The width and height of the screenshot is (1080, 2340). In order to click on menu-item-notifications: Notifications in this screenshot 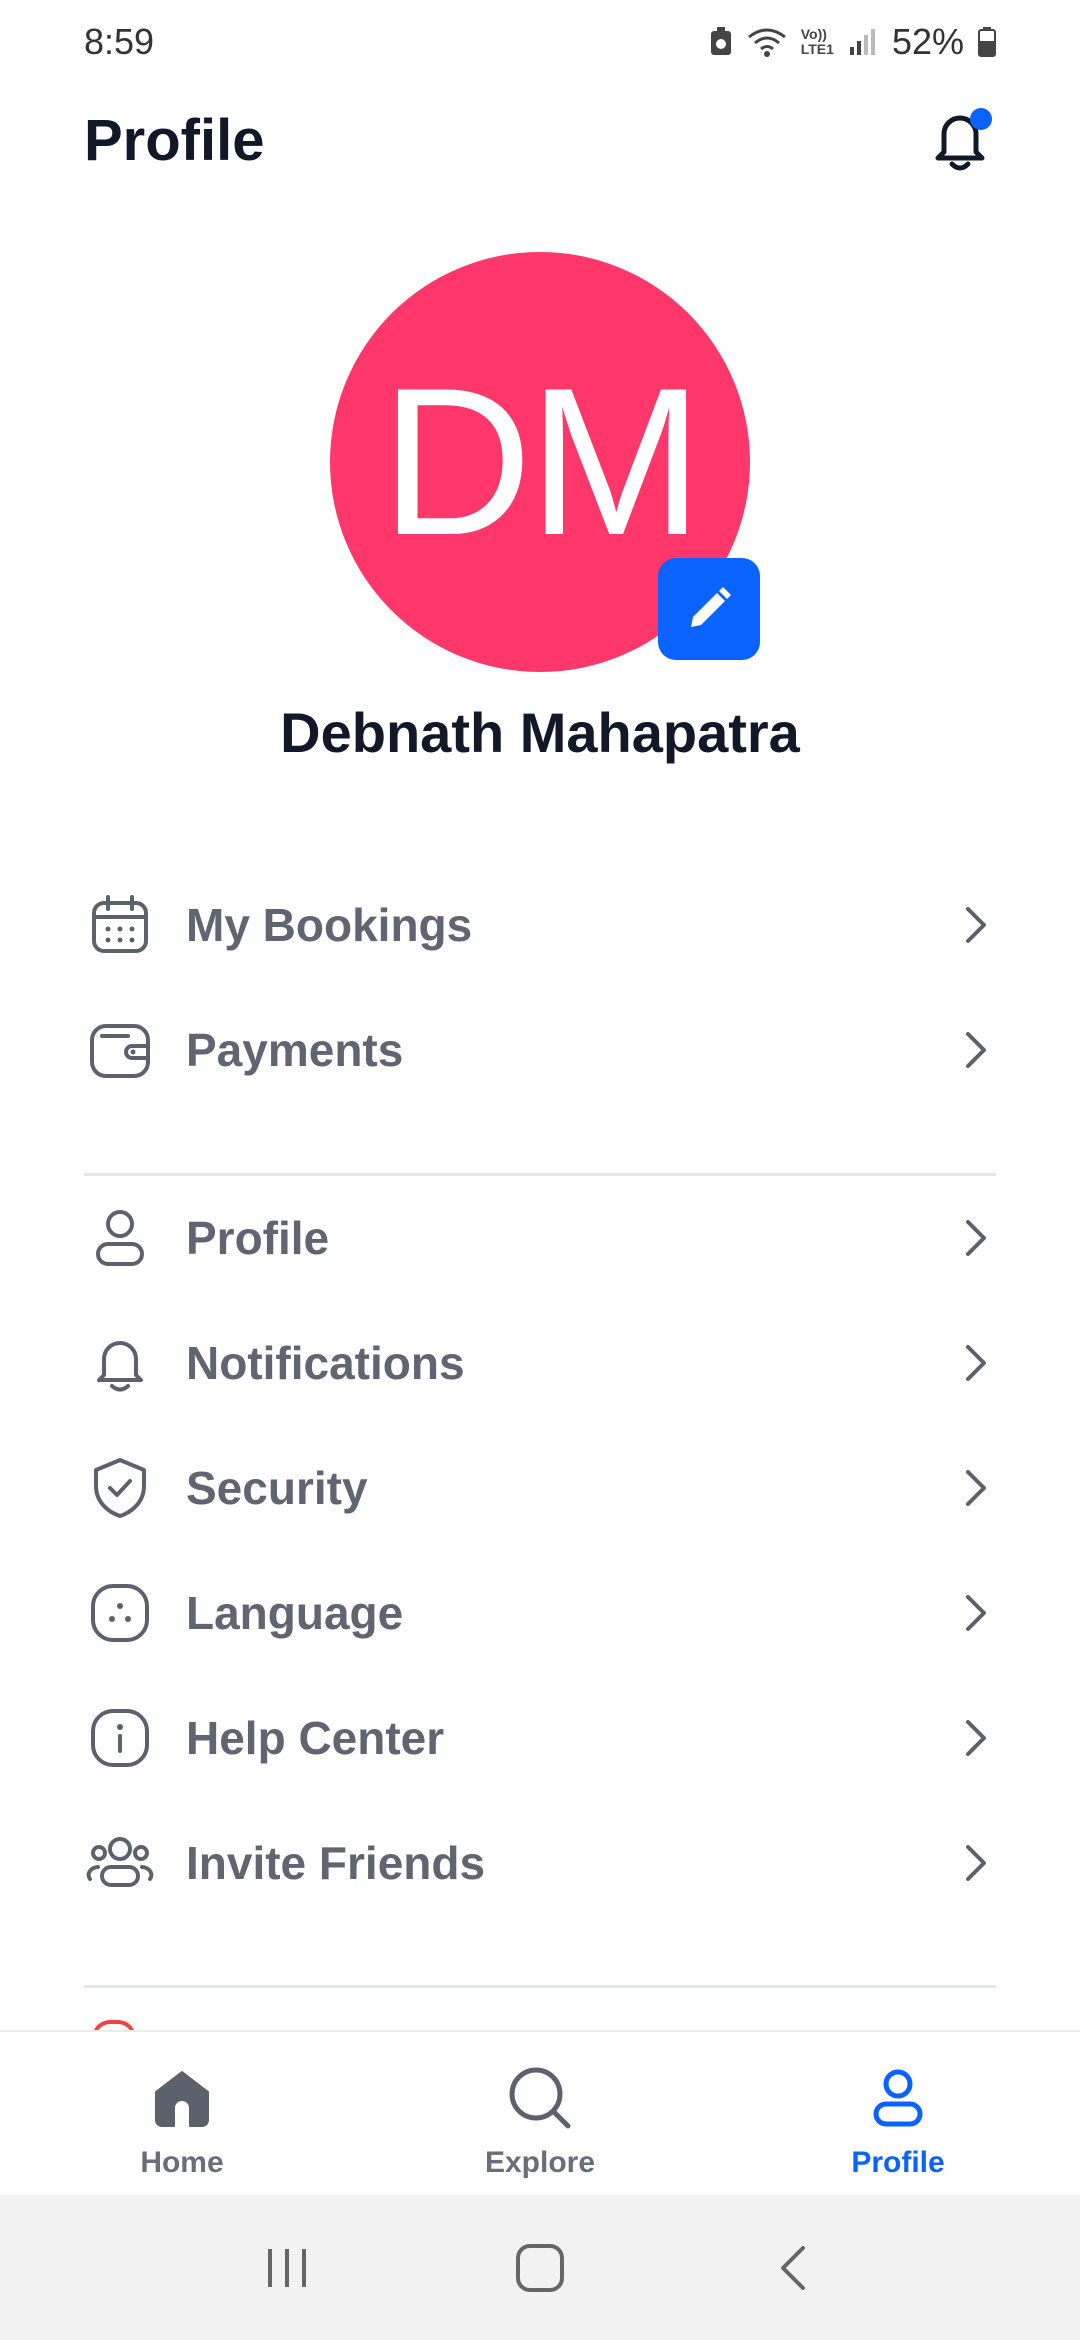, I will do `click(540, 1363)`.